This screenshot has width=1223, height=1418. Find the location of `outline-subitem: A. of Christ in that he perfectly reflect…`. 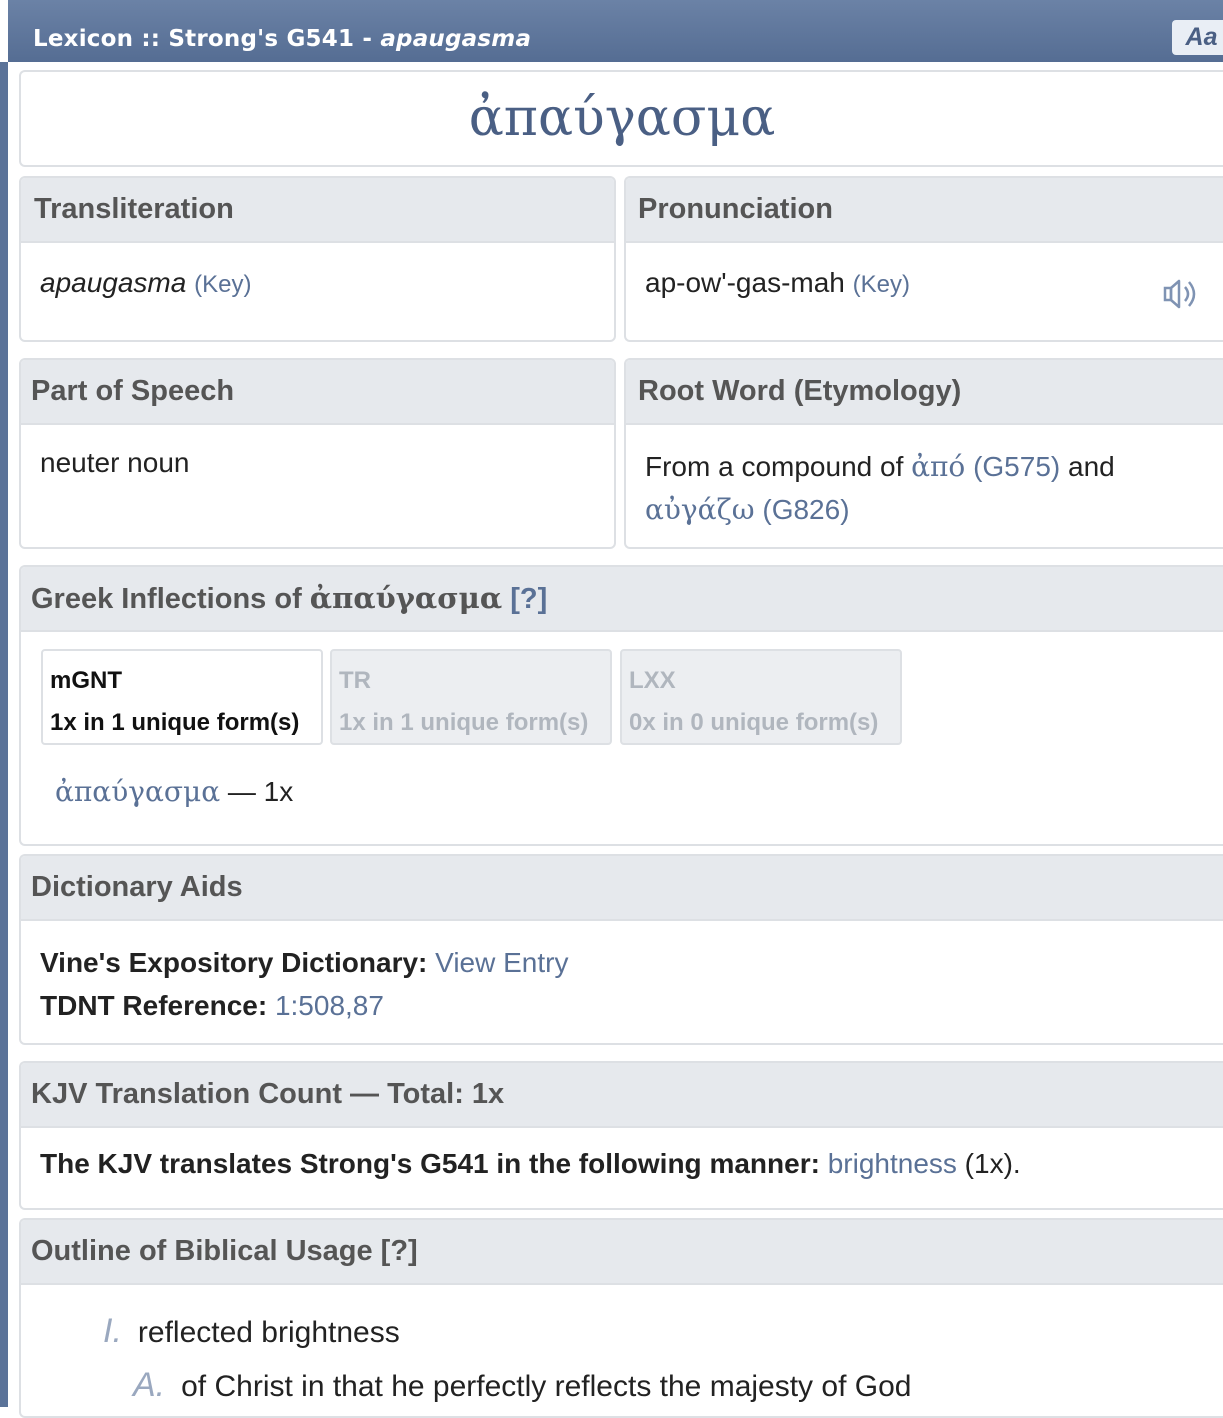

outline-subitem: A. of Christ in that he perfectly reflect… is located at coordinates (522, 1385).